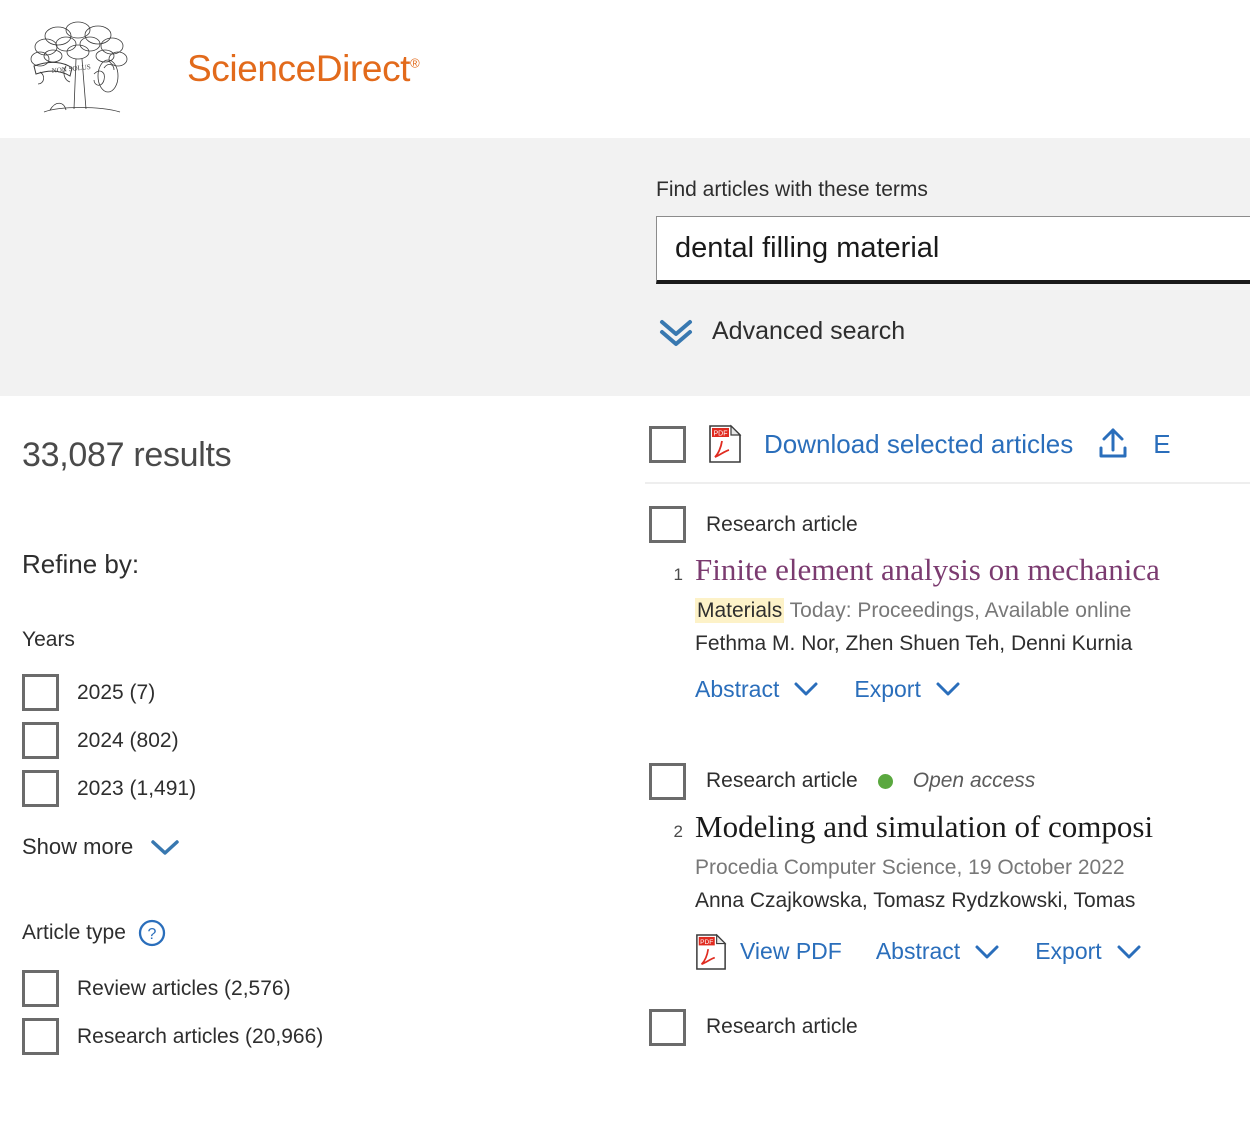 Image resolution: width=1250 pixels, height=1132 pixels. I want to click on result-1-checkbox, so click(667, 524).